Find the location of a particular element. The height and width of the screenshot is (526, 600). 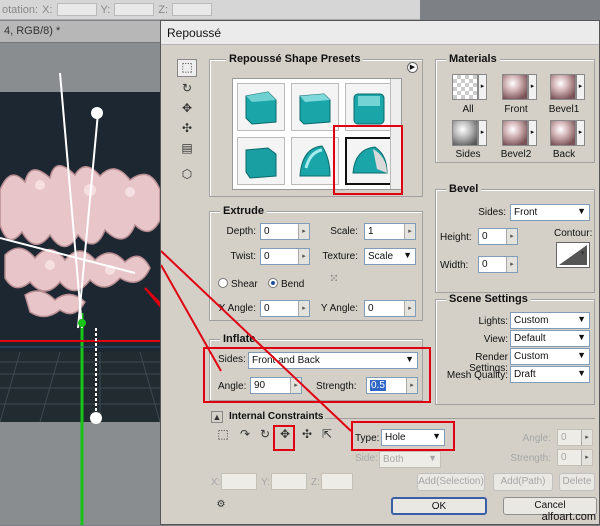

x-field is located at coordinates (76, 9).